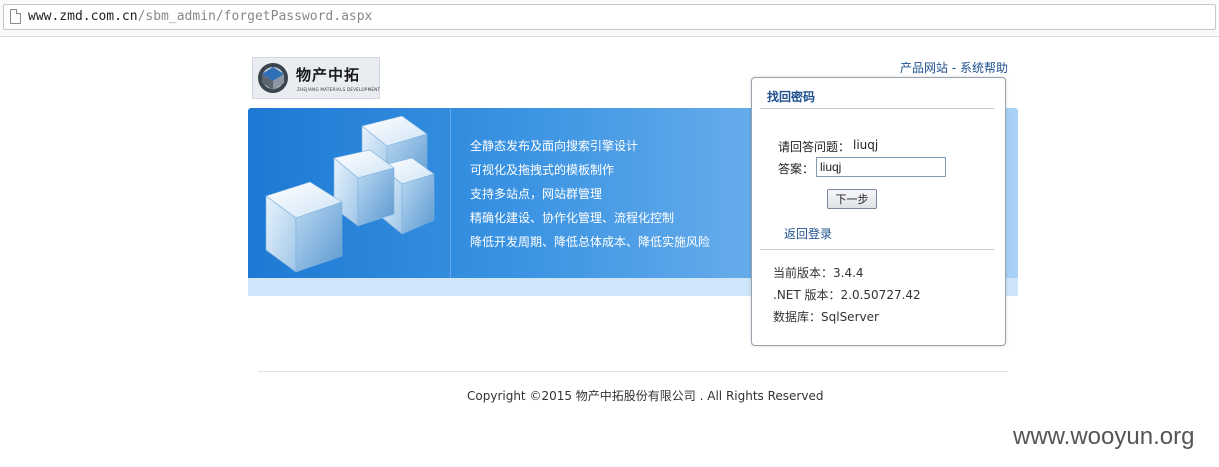 This screenshot has width=1219, height=467. I want to click on company-logo: 物产中拓 ZHEJIANG MATERIALS DEVELOPMENT, so click(316, 78).